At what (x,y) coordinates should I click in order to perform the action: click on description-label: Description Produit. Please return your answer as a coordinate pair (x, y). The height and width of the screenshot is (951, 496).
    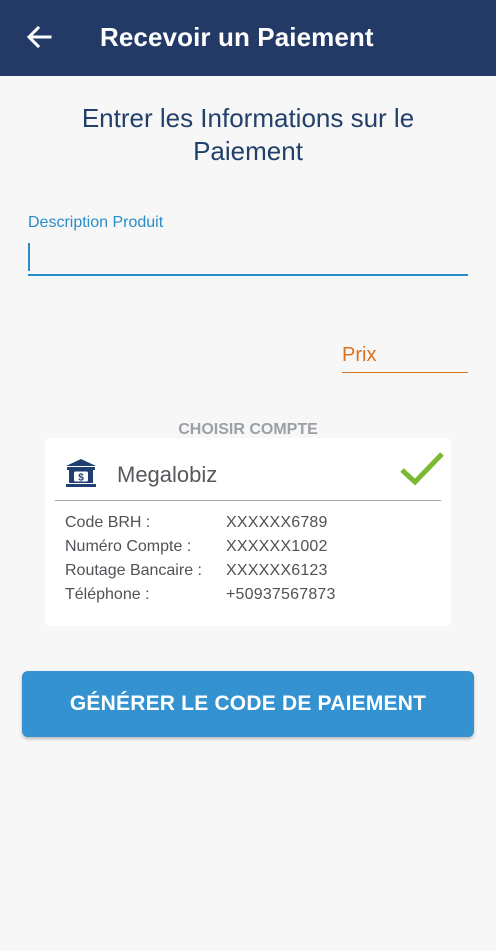
    Looking at the image, I should click on (96, 222).